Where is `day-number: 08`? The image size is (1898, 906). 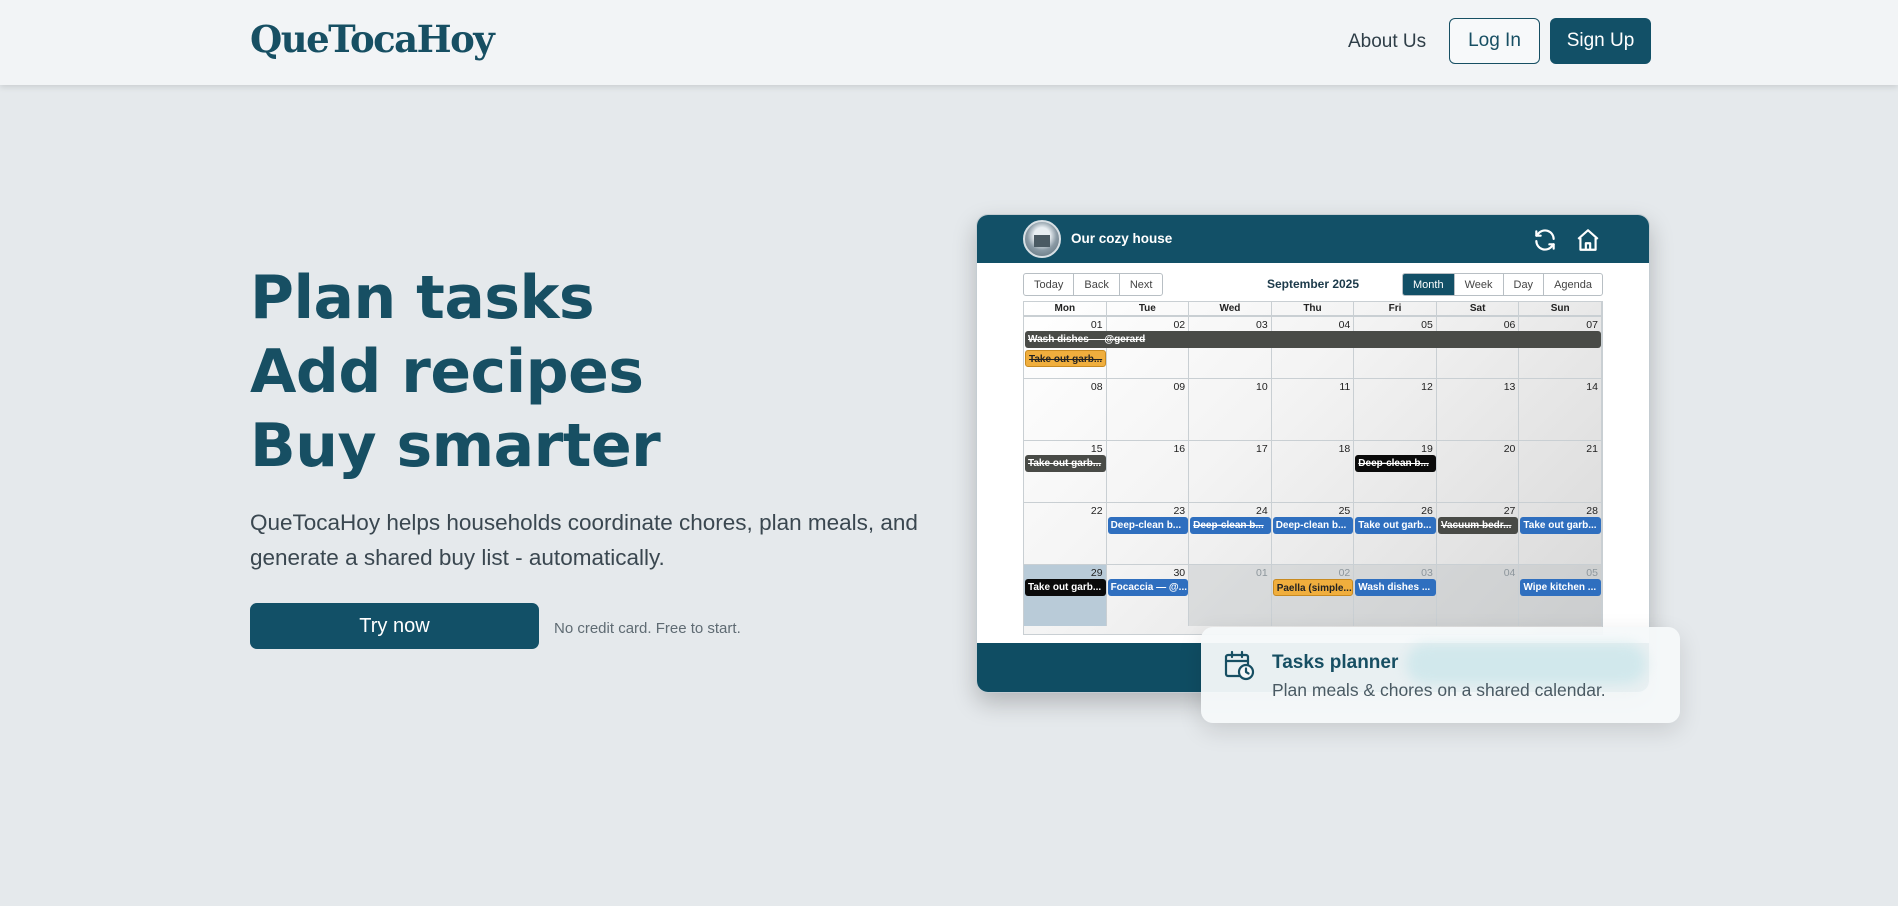 day-number: 08 is located at coordinates (1096, 387).